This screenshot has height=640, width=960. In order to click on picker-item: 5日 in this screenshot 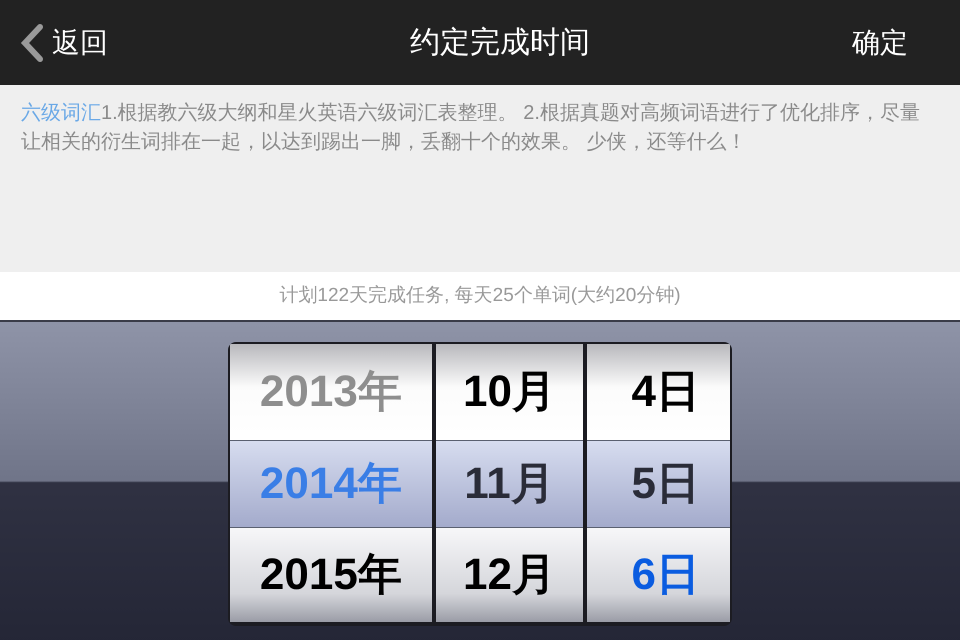, I will do `click(658, 484)`.